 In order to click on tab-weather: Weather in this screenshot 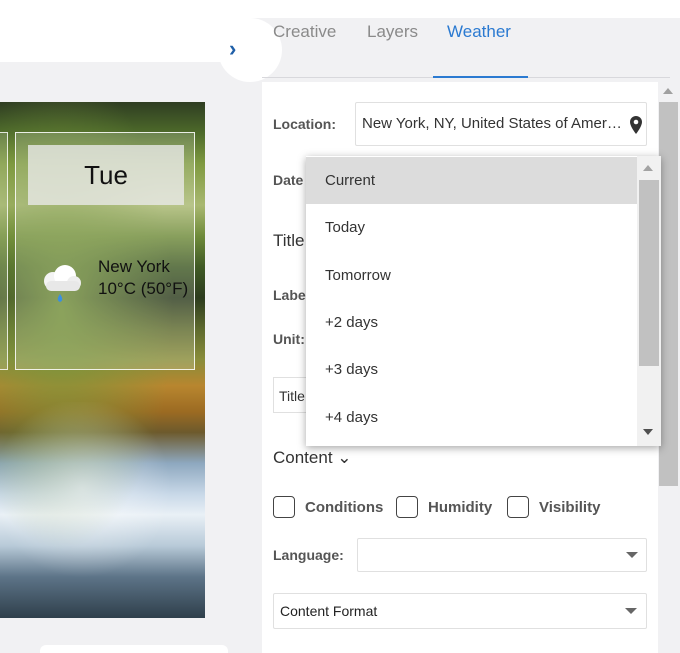, I will do `click(479, 32)`.